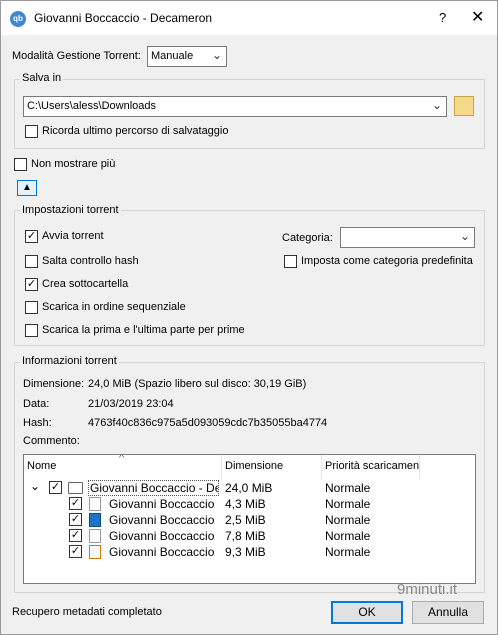  I want to click on root-size: 24,0 MiB, so click(249, 488).